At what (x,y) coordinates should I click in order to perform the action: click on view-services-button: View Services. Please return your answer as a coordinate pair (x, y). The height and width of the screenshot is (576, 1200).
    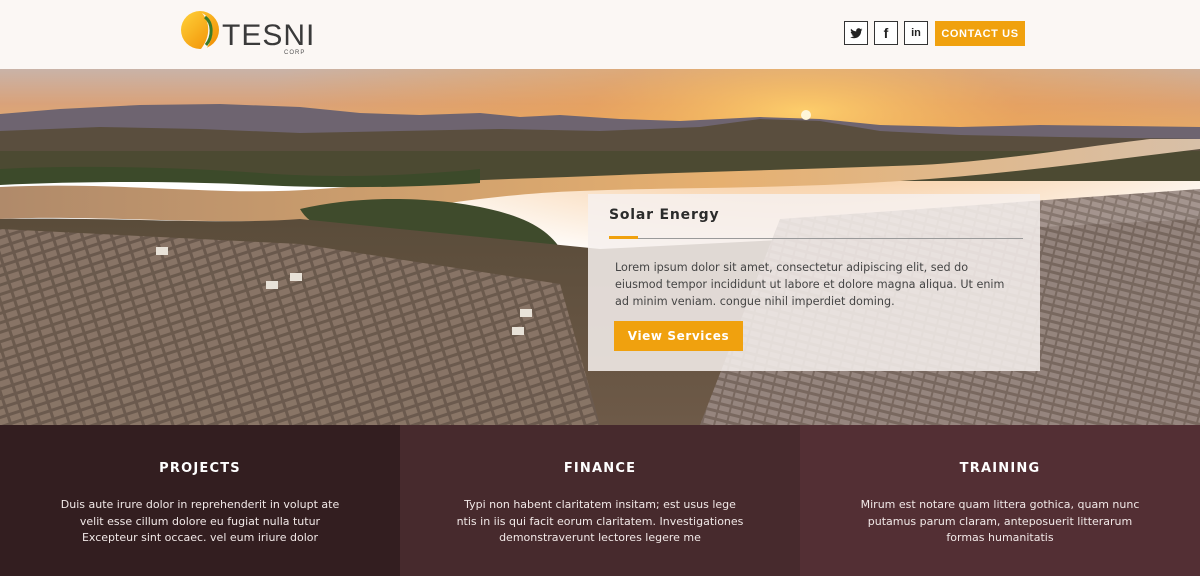
    Looking at the image, I should click on (678, 336).